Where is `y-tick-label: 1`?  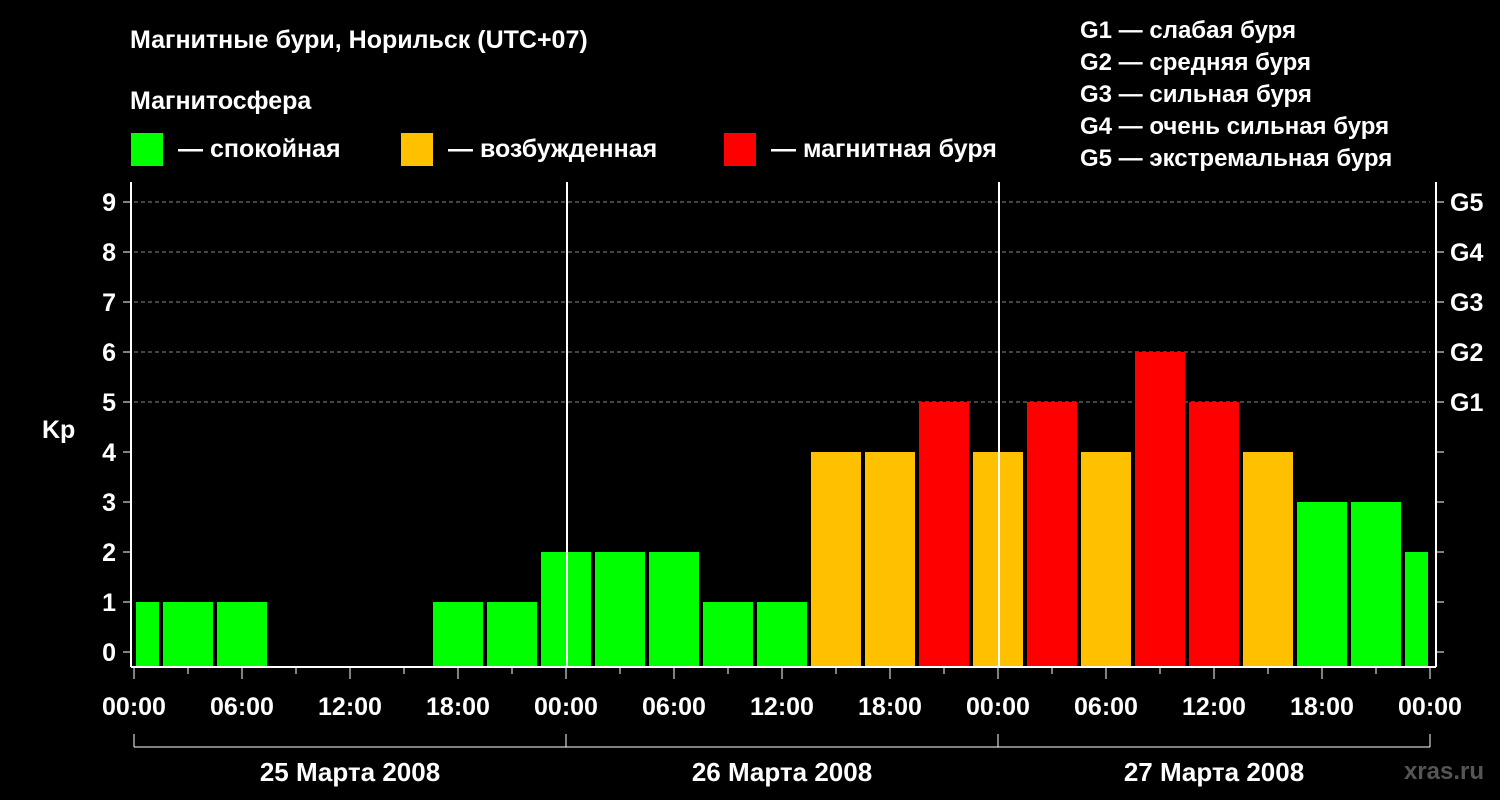
y-tick-label: 1 is located at coordinates (109, 603).